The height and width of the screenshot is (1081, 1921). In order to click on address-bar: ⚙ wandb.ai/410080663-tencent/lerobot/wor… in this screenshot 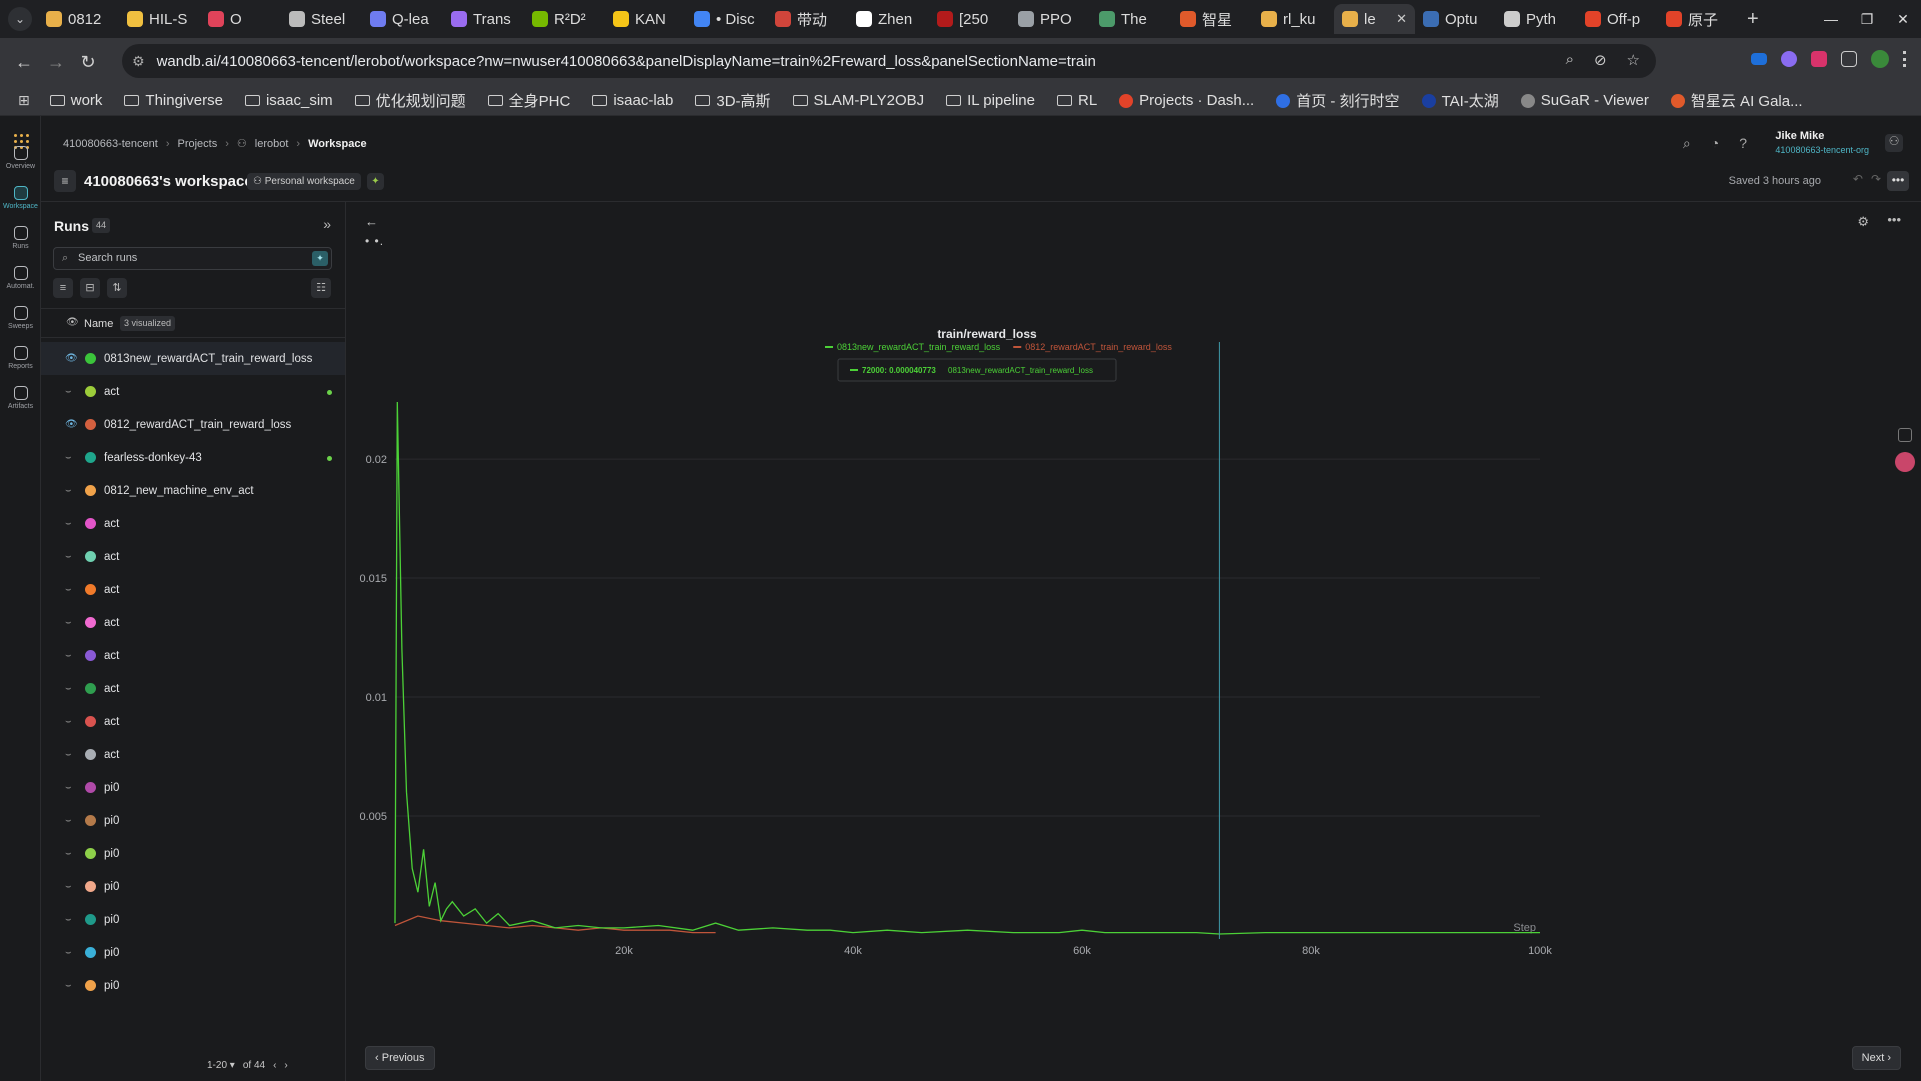, I will do `click(889, 61)`.